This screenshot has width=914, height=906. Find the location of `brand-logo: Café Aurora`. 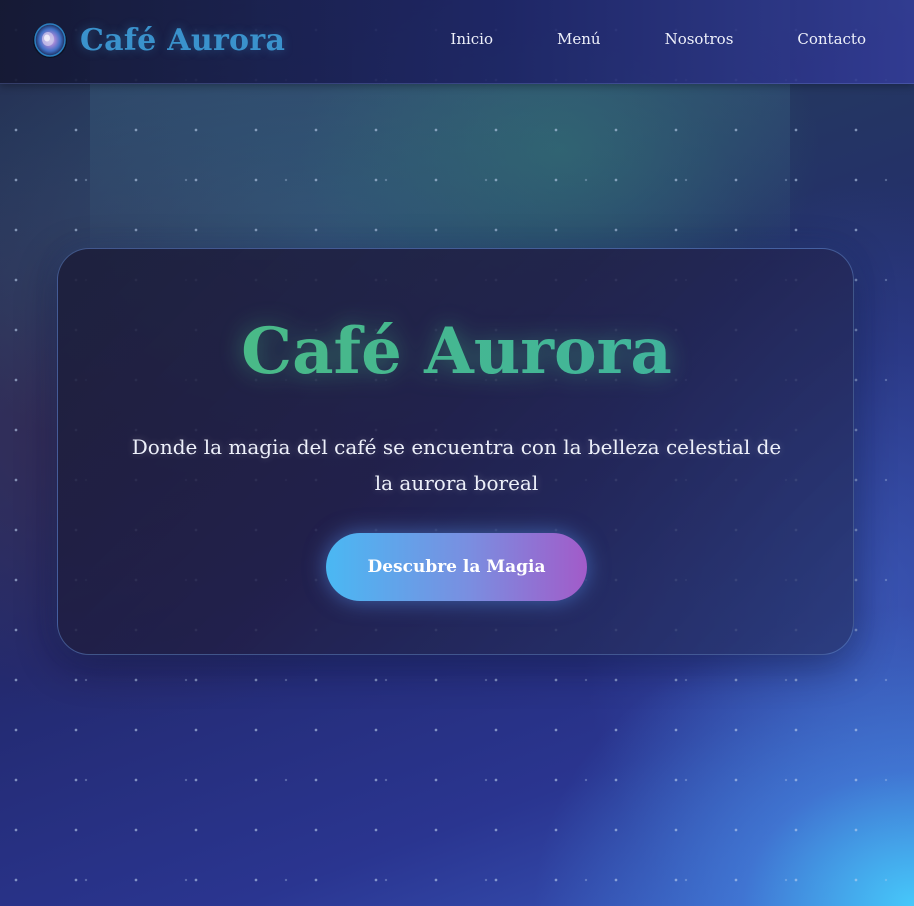

brand-logo: Café Aurora is located at coordinates (157, 40).